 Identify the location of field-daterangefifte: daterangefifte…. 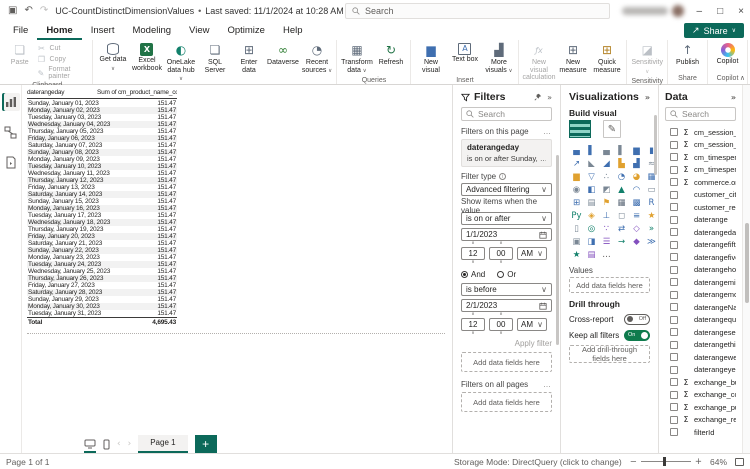
(700, 245).